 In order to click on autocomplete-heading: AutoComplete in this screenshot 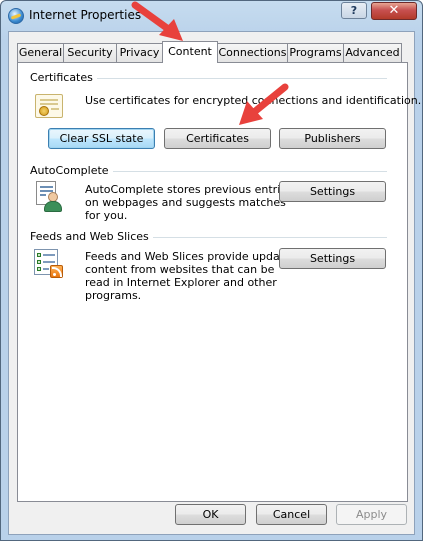, I will do `click(71, 170)`.